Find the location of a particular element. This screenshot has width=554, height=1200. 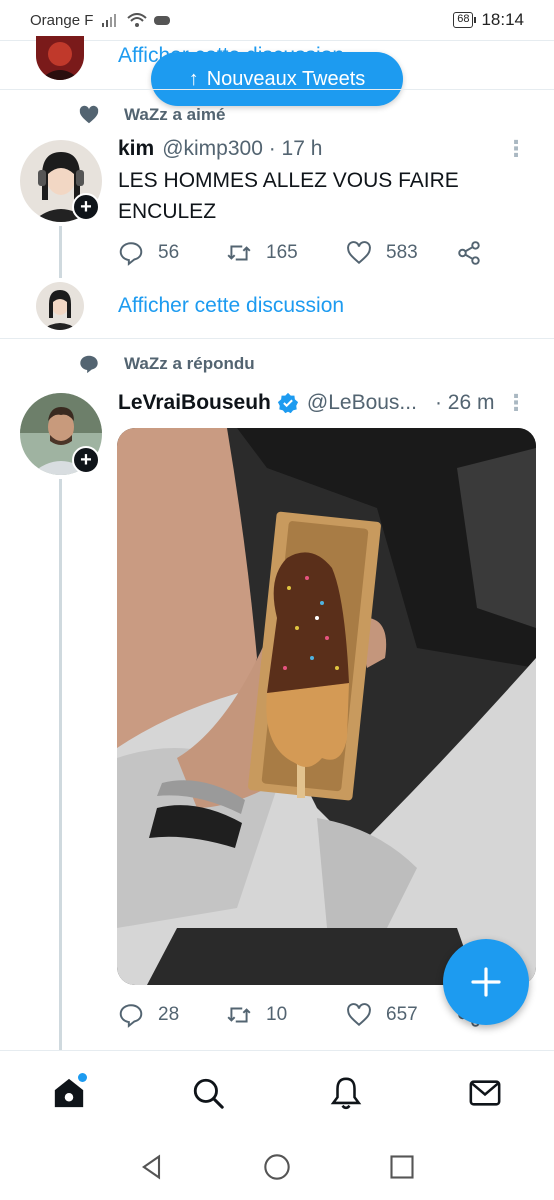

compose-tweet-button is located at coordinates (486, 982).